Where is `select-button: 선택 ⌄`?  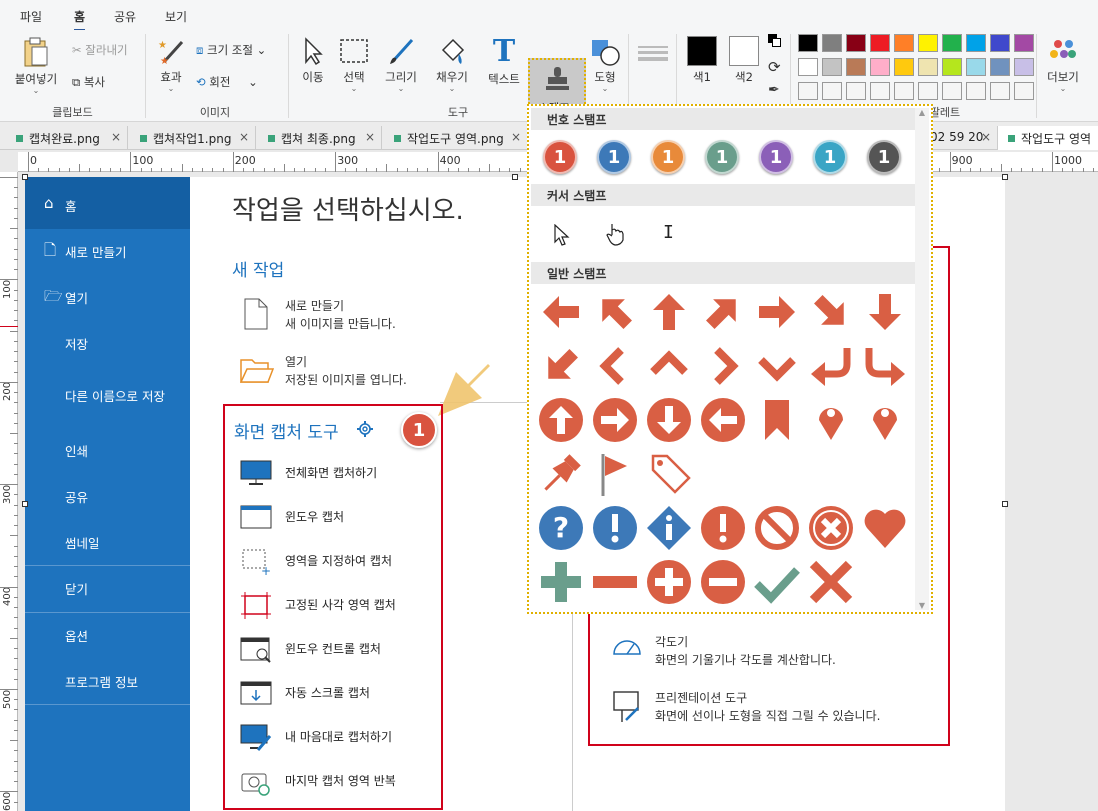 select-button: 선택 ⌄ is located at coordinates (354, 64).